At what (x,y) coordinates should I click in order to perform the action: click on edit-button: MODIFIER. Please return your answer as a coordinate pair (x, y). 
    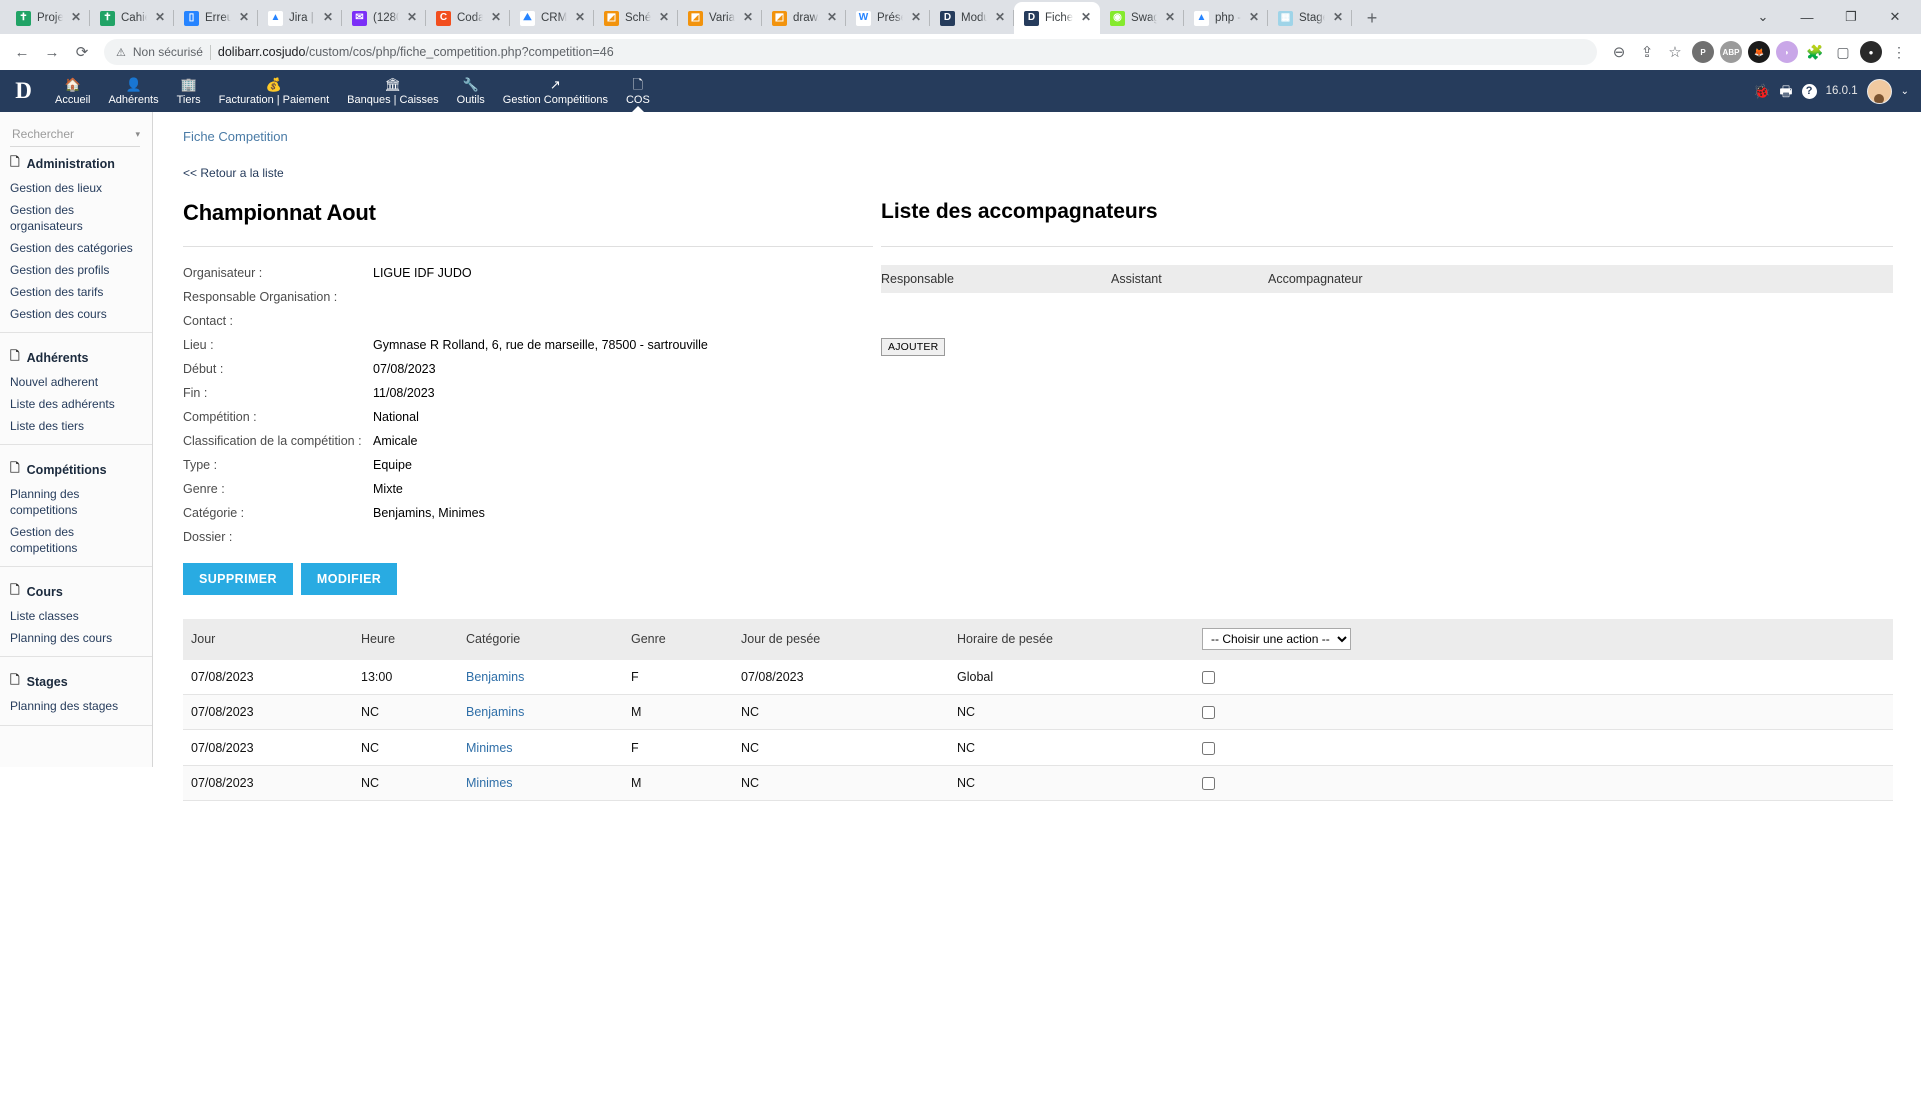
    Looking at the image, I should click on (349, 579).